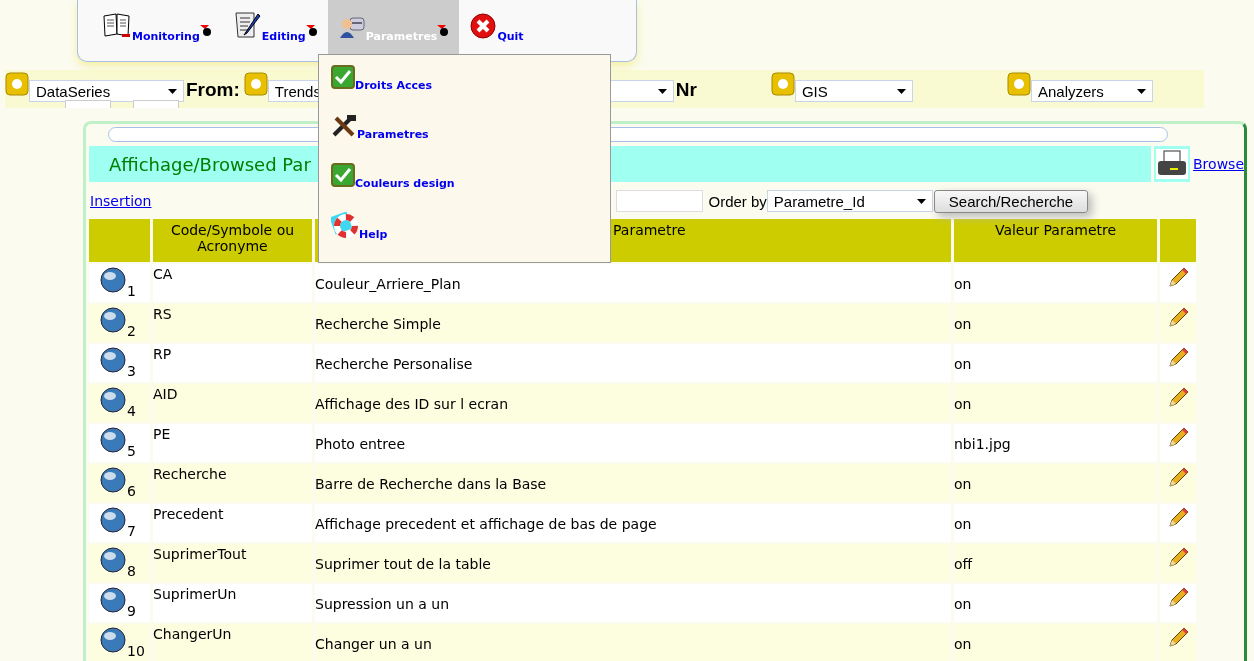 Image resolution: width=1254 pixels, height=661 pixels. I want to click on search-button: Search/Recherche, so click(1011, 201).